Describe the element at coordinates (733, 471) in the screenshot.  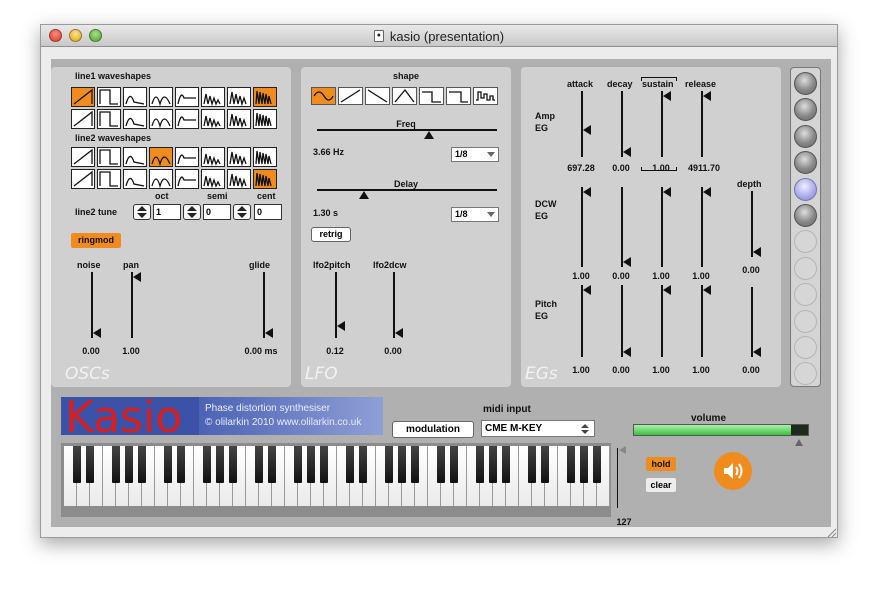
I see `audio-on-button` at that location.